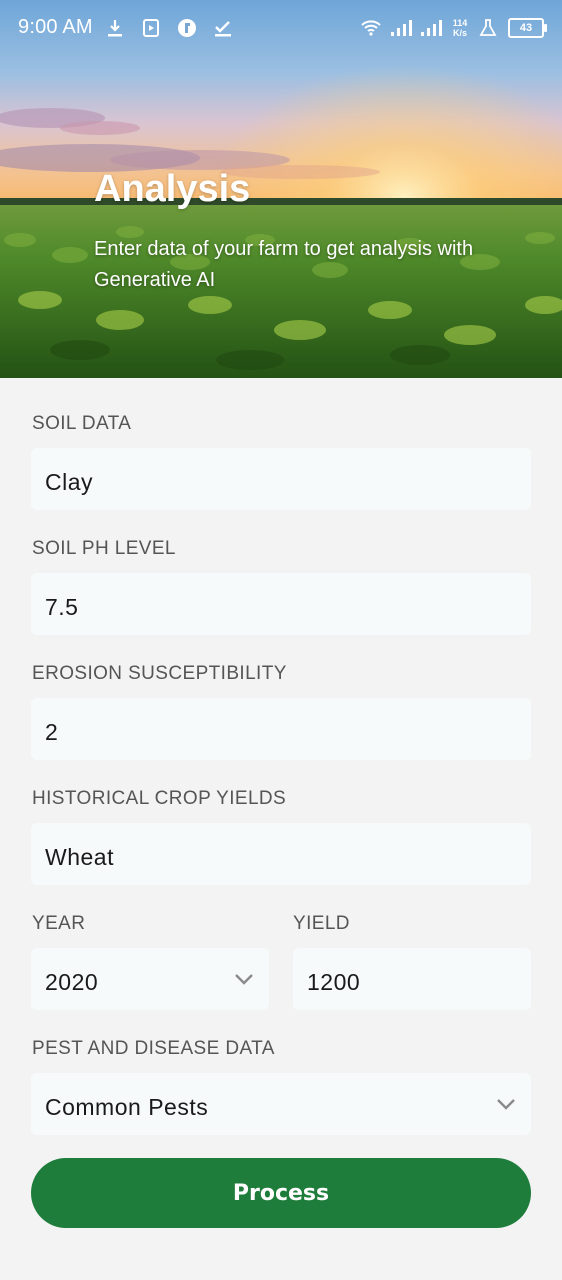 The height and width of the screenshot is (1280, 562). What do you see at coordinates (72, 981) in the screenshot?
I see `year-value: 2020` at bounding box center [72, 981].